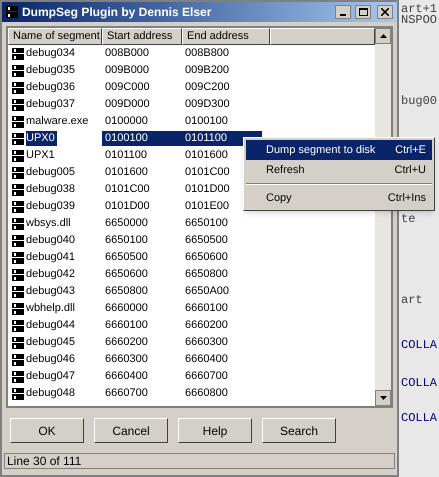  What do you see at coordinates (126, 121) in the screenshot?
I see `table-cell-text: 0100000` at bounding box center [126, 121].